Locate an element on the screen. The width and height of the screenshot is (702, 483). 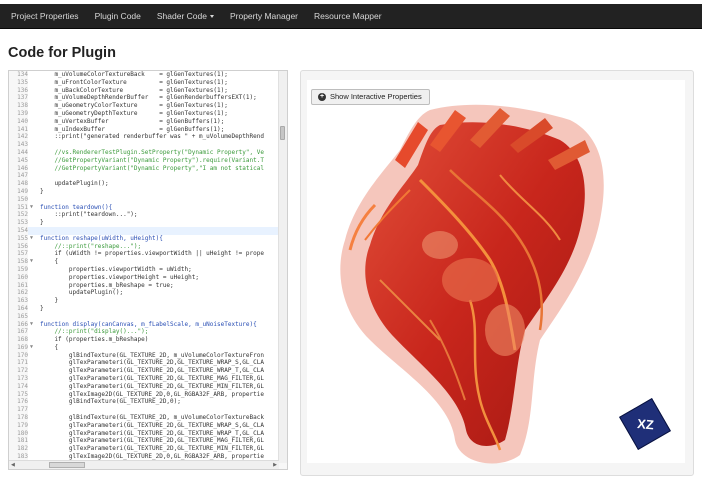
plus-circle-icon: + is located at coordinates (322, 97).